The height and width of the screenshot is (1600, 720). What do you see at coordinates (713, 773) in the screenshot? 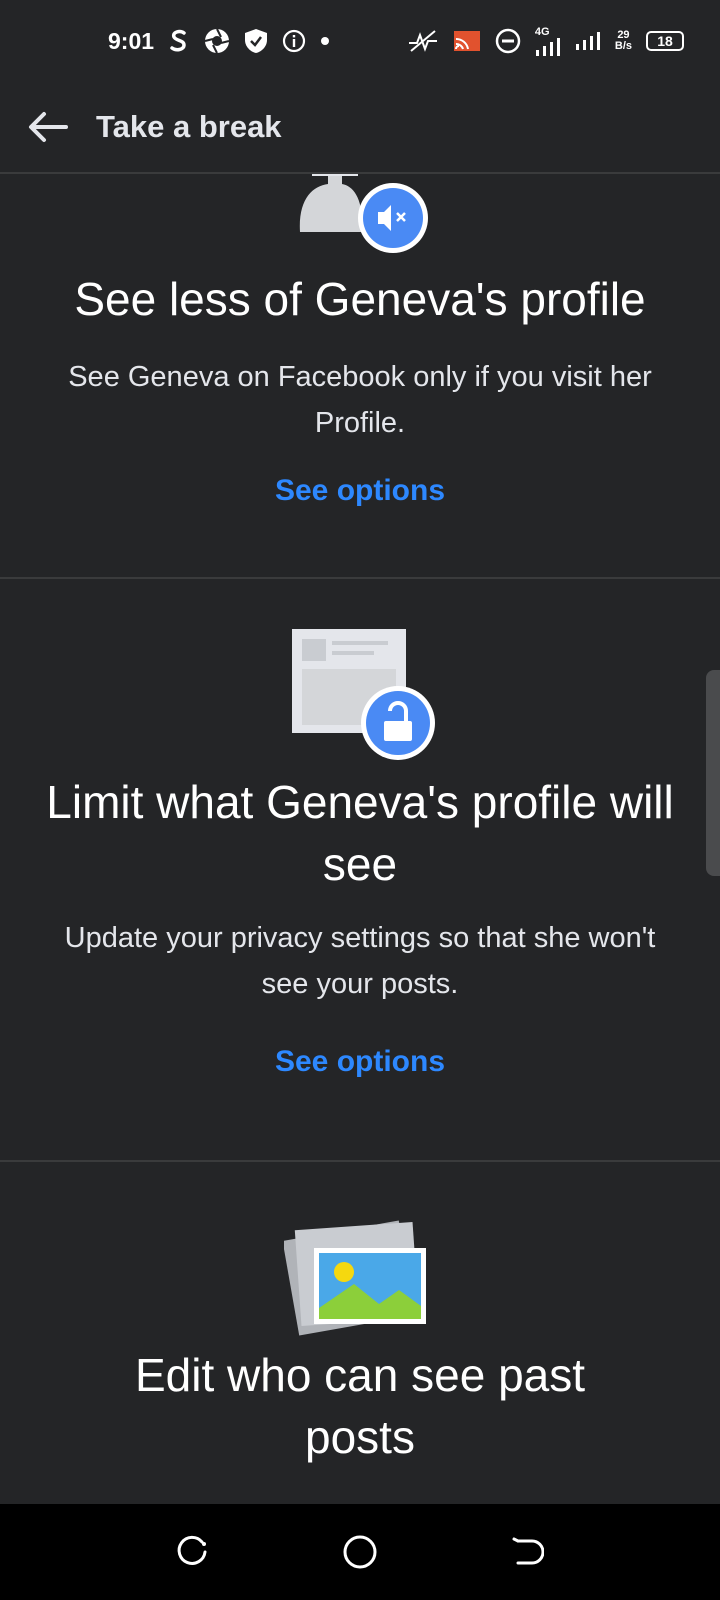
I see `scrollbar-thumb` at bounding box center [713, 773].